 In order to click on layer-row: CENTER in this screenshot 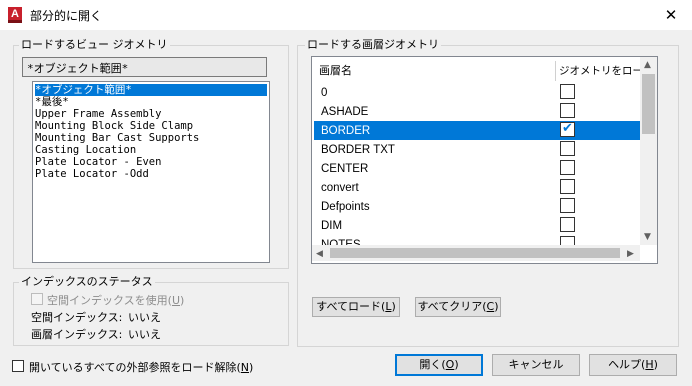, I will do `click(477, 168)`.